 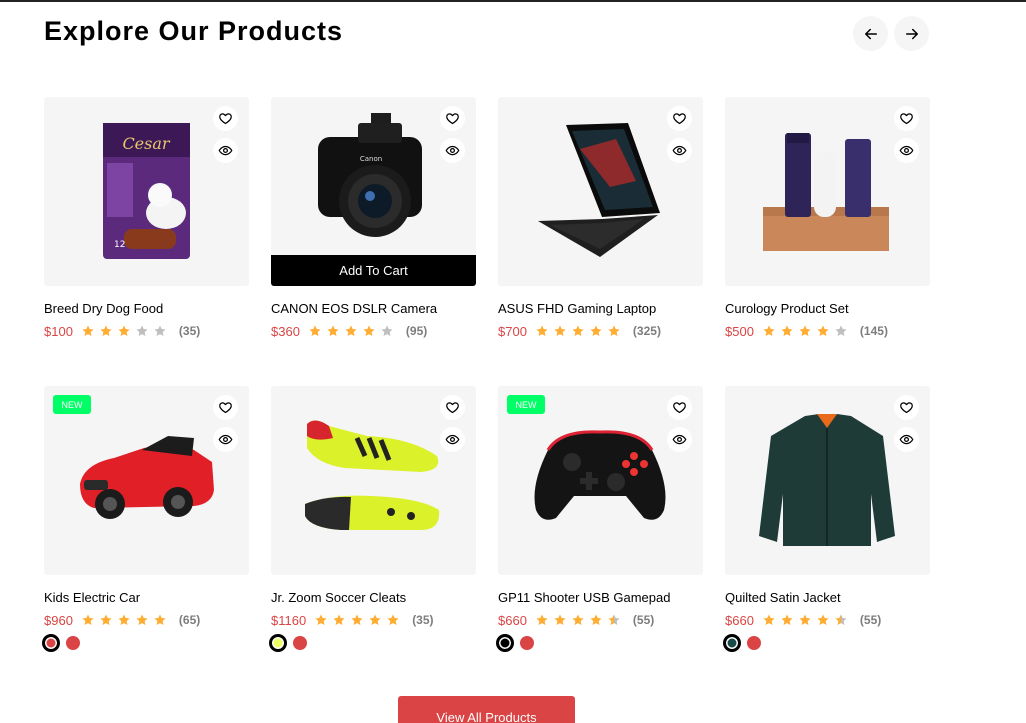 What do you see at coordinates (146, 308) in the screenshot?
I see `product-name: Breed Dry Dog Food` at bounding box center [146, 308].